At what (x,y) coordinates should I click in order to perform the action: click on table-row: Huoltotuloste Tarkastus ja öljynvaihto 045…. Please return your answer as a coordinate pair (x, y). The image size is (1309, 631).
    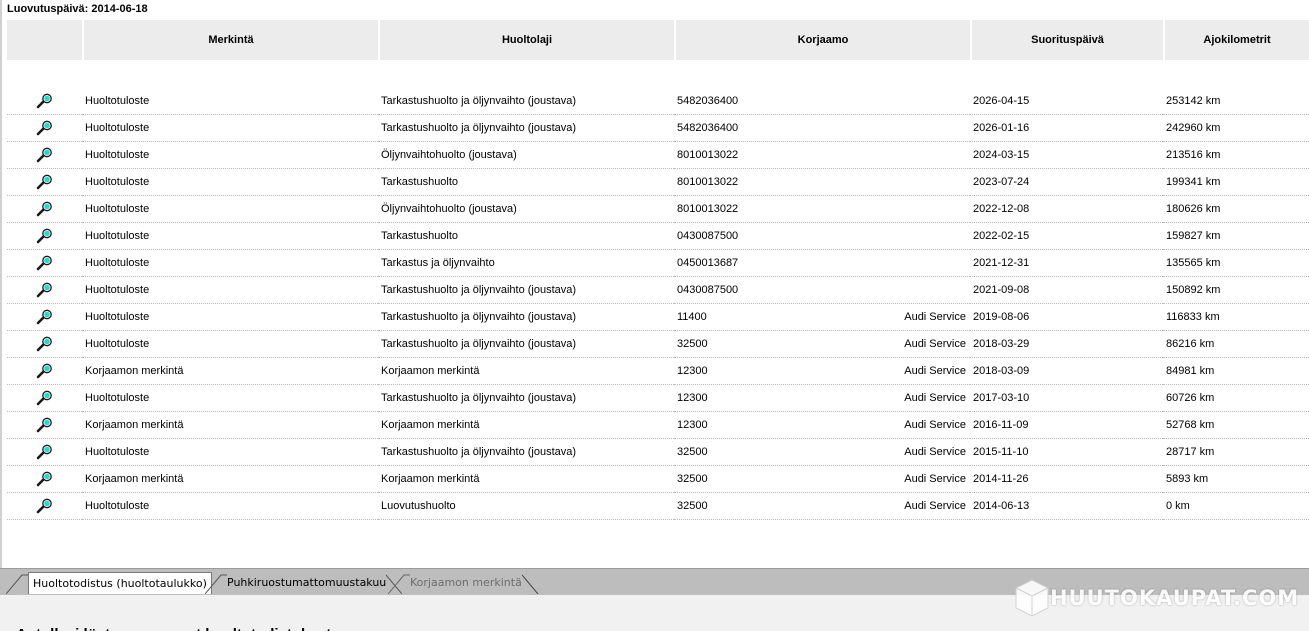
    Looking at the image, I should click on (658, 263).